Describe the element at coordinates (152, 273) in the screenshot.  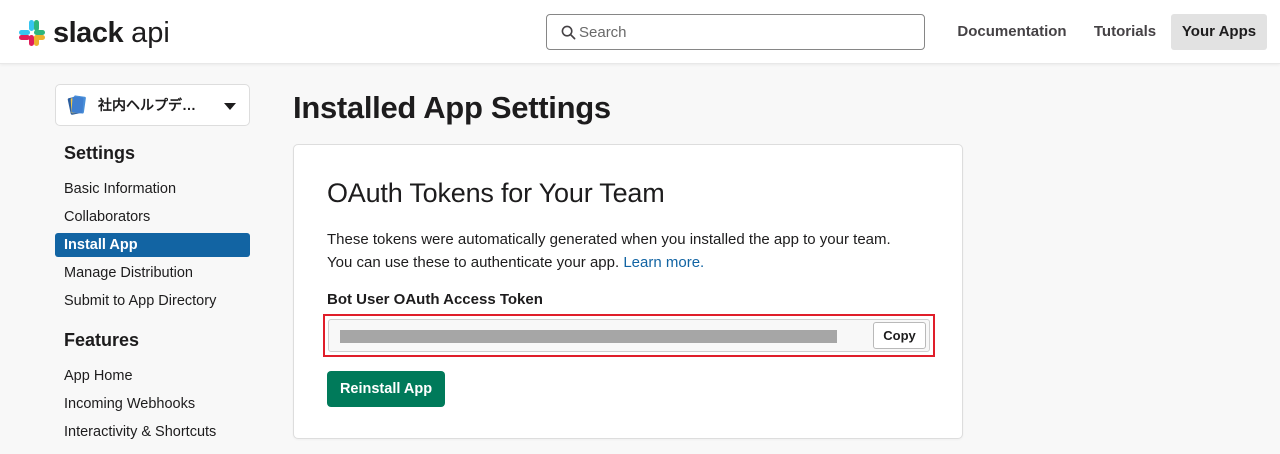
I see `sidebar-item-manage-distribution: Manage Distribution` at that location.